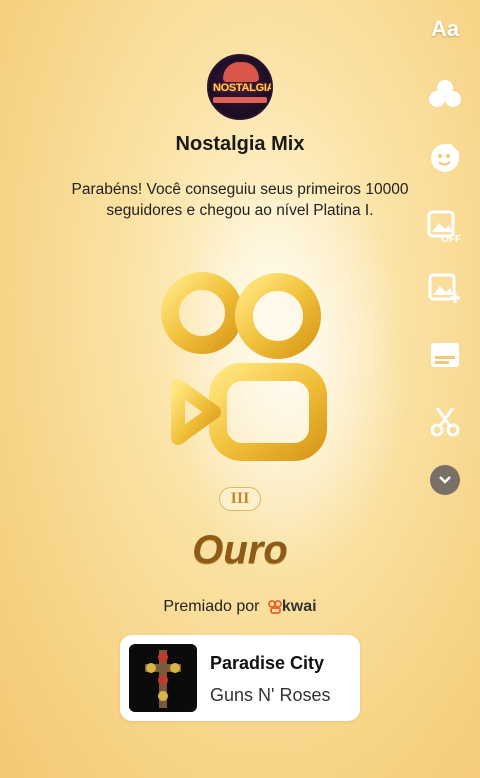 This screenshot has width=480, height=778. Describe the element at coordinates (299, 606) in the screenshot. I see `kwai-brand-text: kwai` at that location.